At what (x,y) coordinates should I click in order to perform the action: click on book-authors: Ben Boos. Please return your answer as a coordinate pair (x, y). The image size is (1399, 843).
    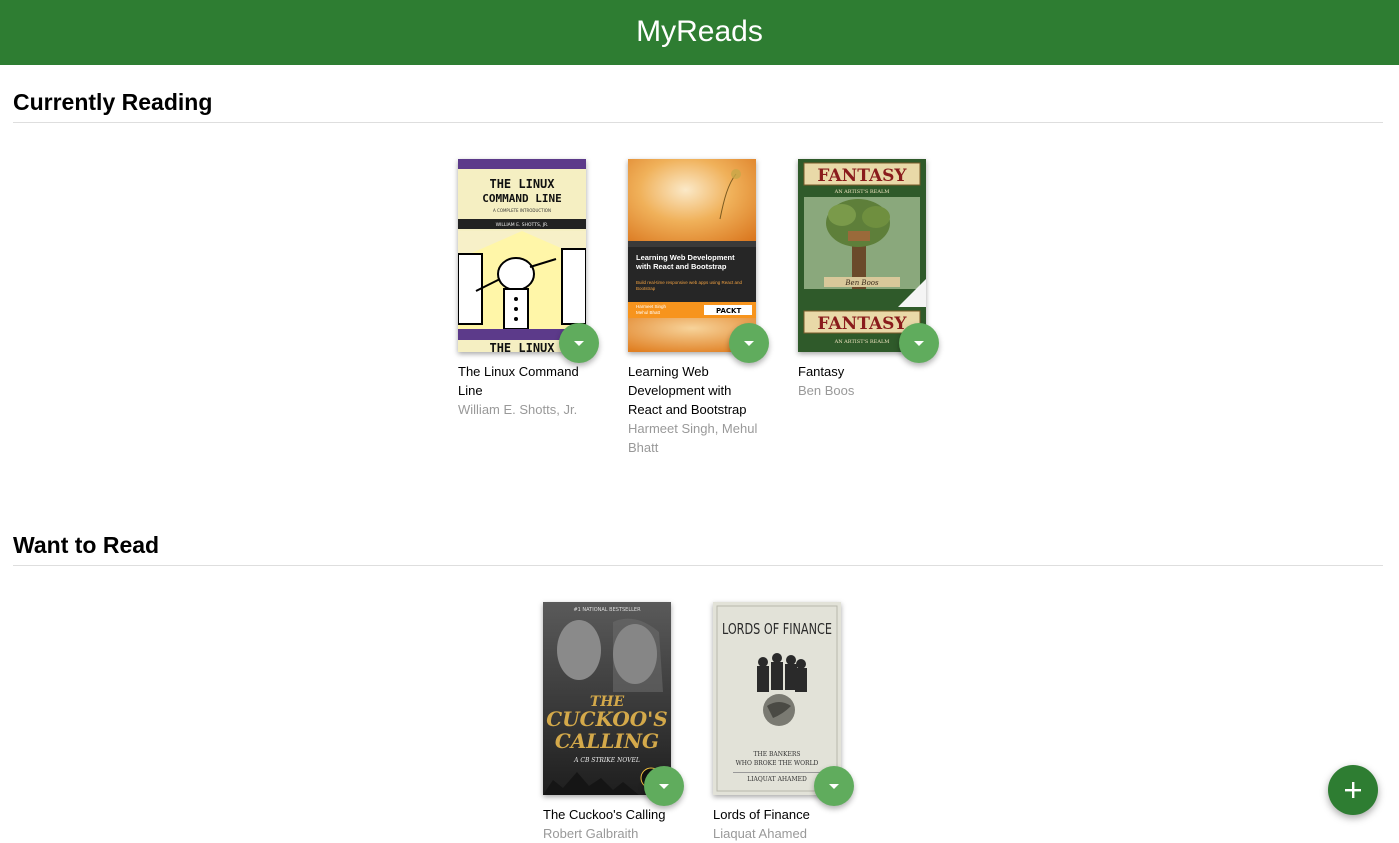
    Looking at the image, I should click on (826, 390).